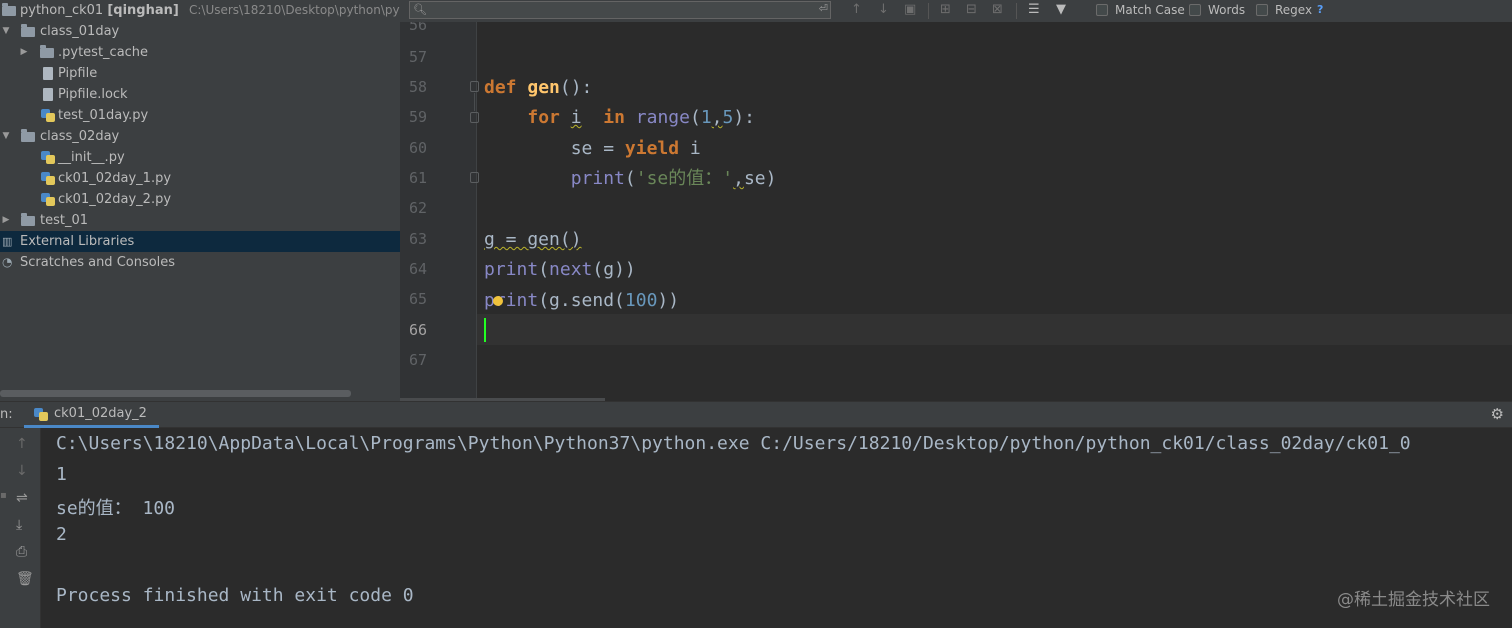 Image resolution: width=1512 pixels, height=628 pixels. I want to click on search-icon: 🔍︎, so click(420, 9).